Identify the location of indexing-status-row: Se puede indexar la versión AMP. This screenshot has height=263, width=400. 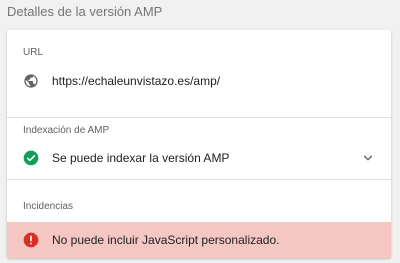
(199, 158).